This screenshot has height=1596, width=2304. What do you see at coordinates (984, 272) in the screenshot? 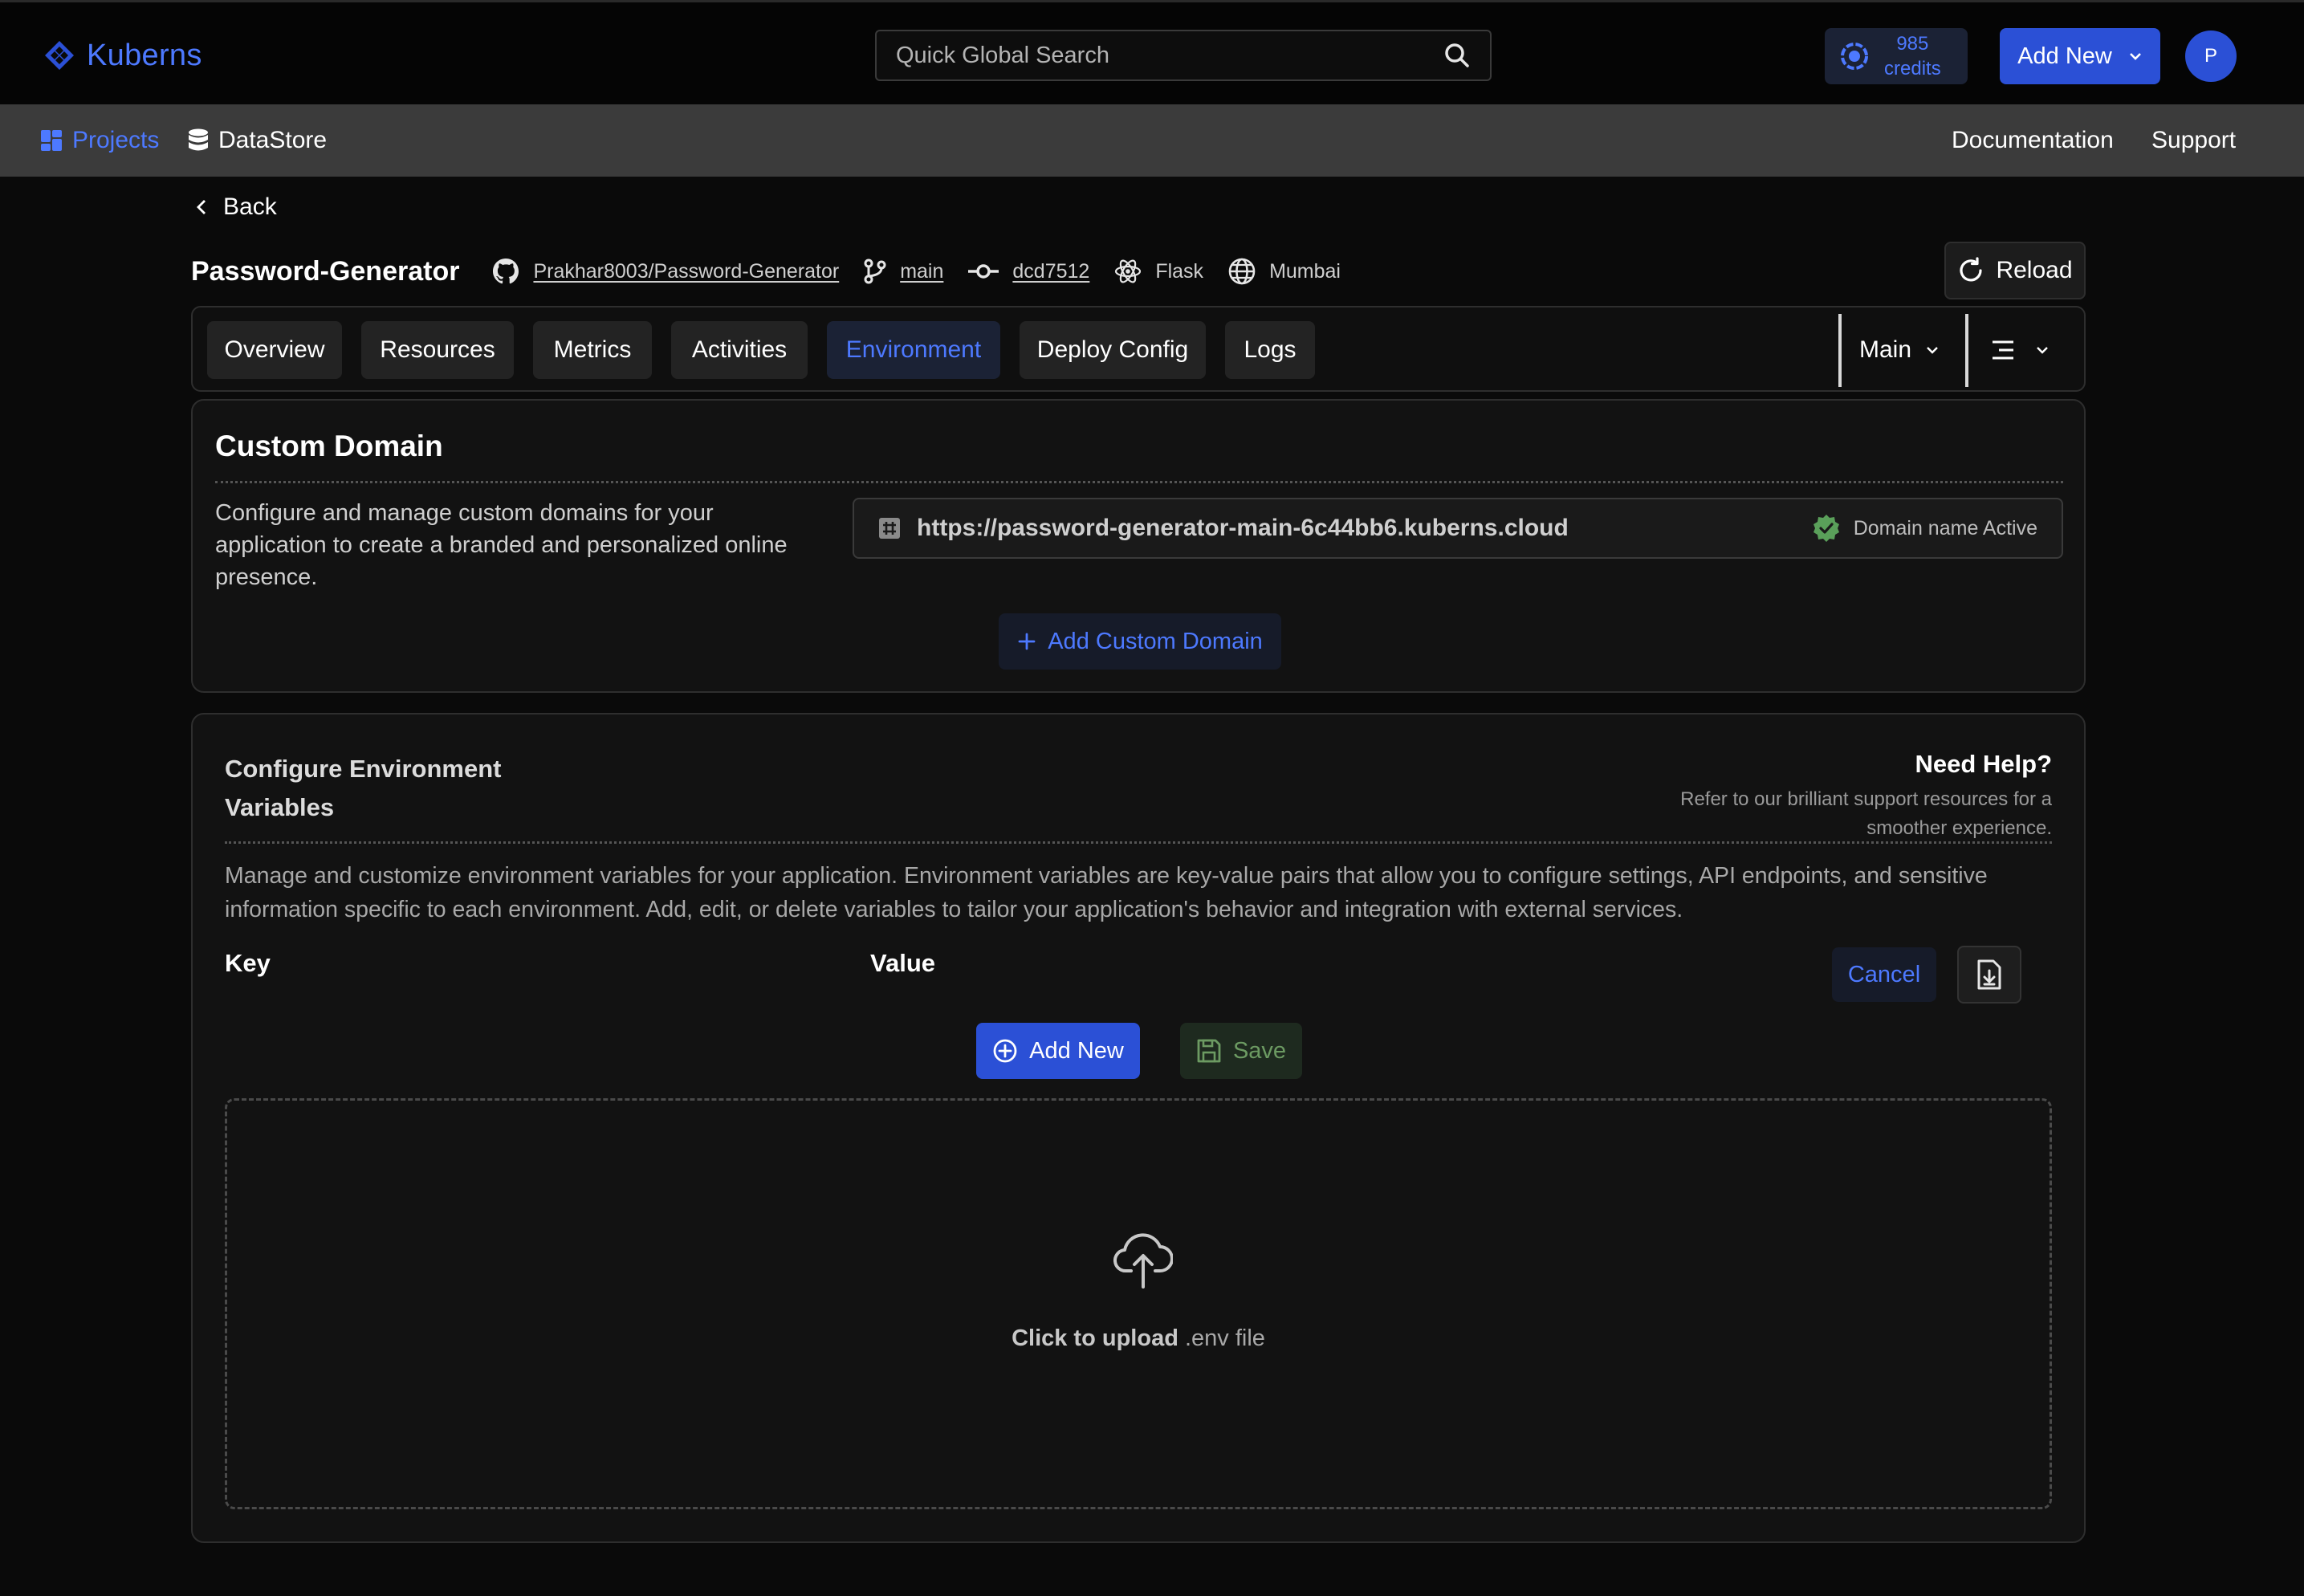
I see `git-commit-icon` at bounding box center [984, 272].